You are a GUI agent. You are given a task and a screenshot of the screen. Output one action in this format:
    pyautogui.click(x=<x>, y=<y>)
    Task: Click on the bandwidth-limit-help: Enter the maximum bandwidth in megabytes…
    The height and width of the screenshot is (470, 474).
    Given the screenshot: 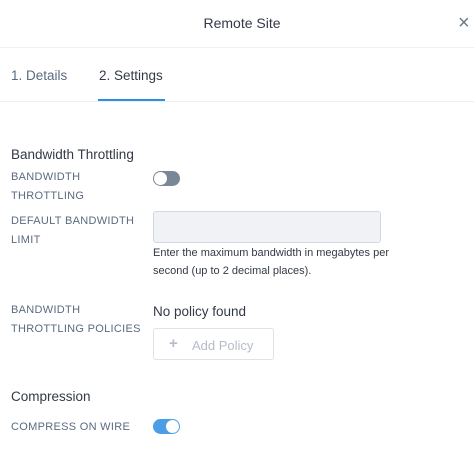 What is the action you would take?
    pyautogui.click(x=290, y=262)
    